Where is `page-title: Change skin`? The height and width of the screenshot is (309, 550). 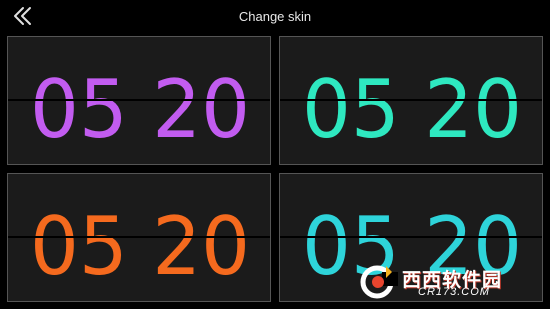
page-title: Change skin is located at coordinates (275, 16).